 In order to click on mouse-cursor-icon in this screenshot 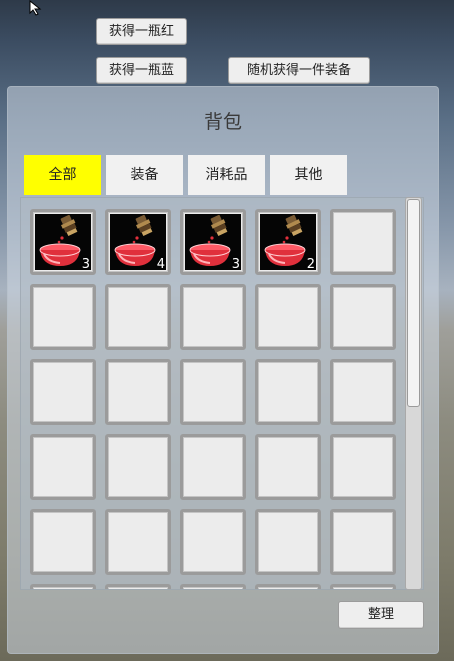, I will do `click(37, 10)`.